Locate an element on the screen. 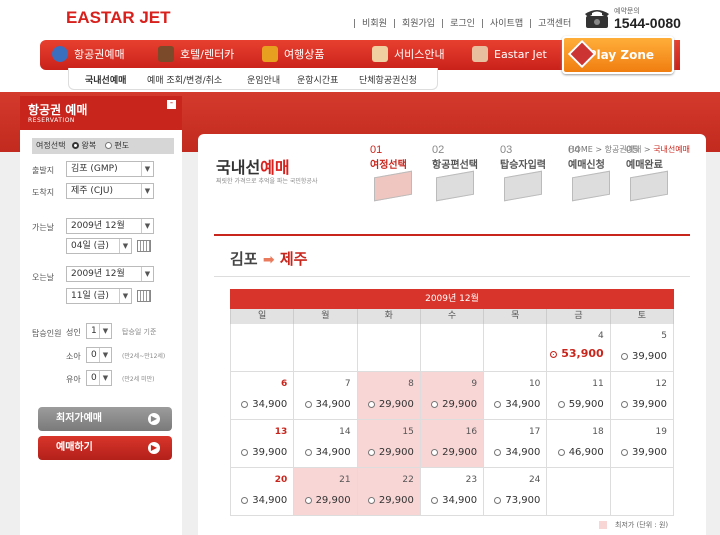  calendar-day: 14 34,900 is located at coordinates (326, 443).